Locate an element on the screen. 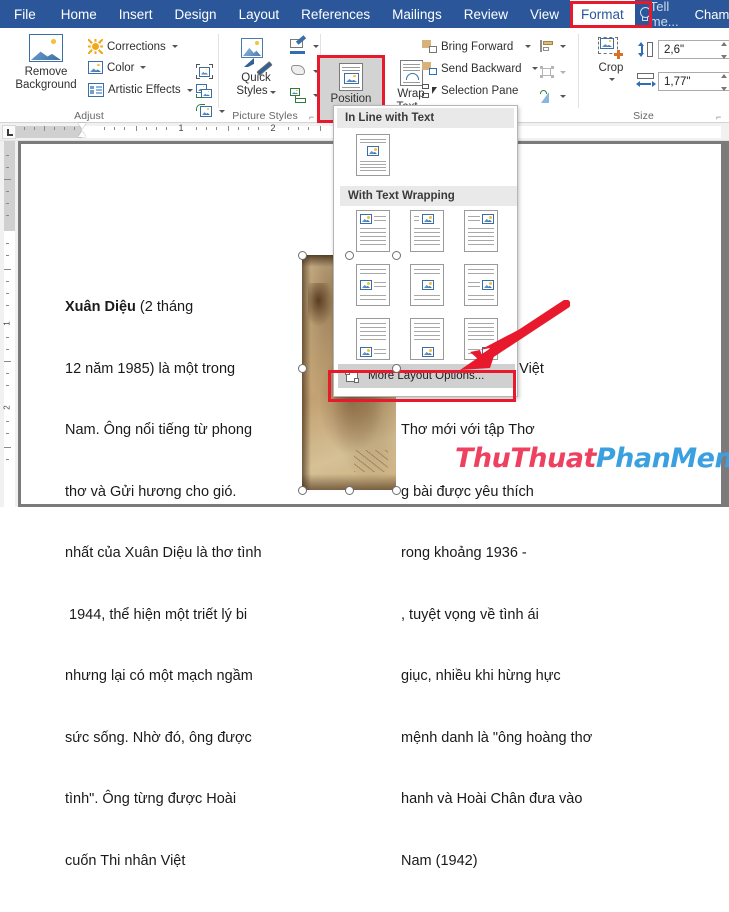  color-button: Color is located at coordinates (117, 67).